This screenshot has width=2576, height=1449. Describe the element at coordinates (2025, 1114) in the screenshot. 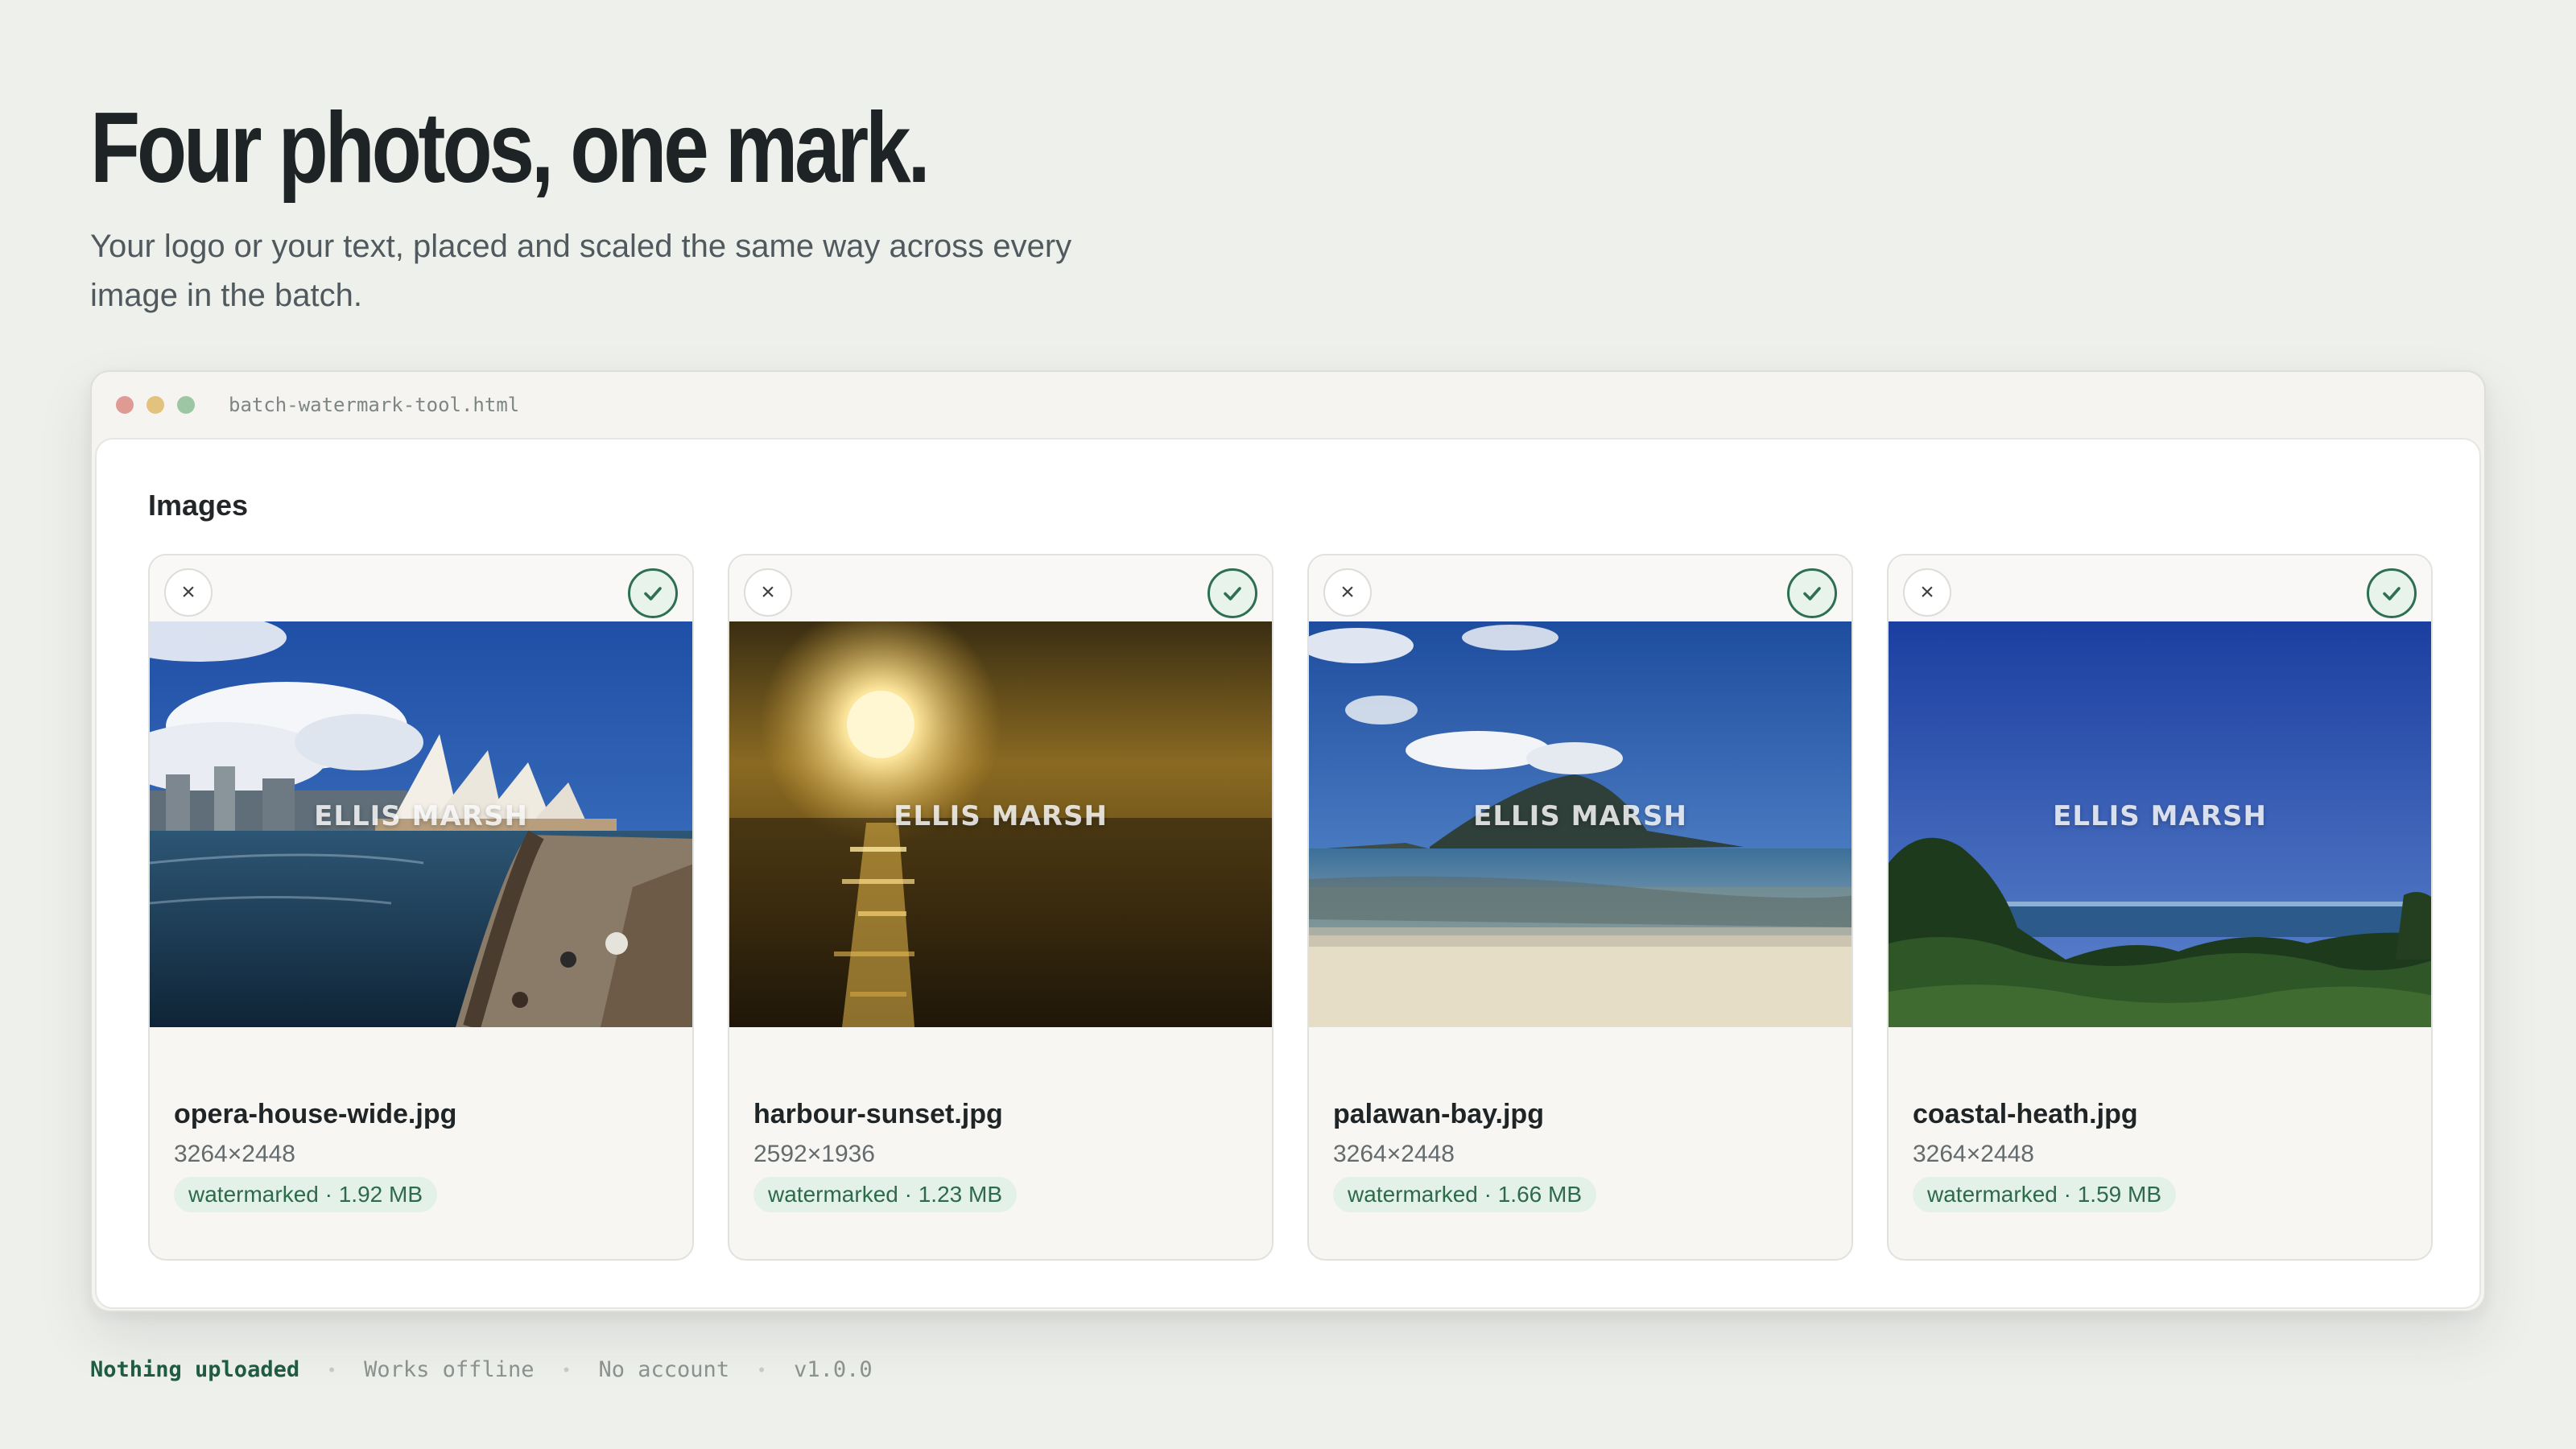

I see `file-name: coastal-heath.jpg` at that location.